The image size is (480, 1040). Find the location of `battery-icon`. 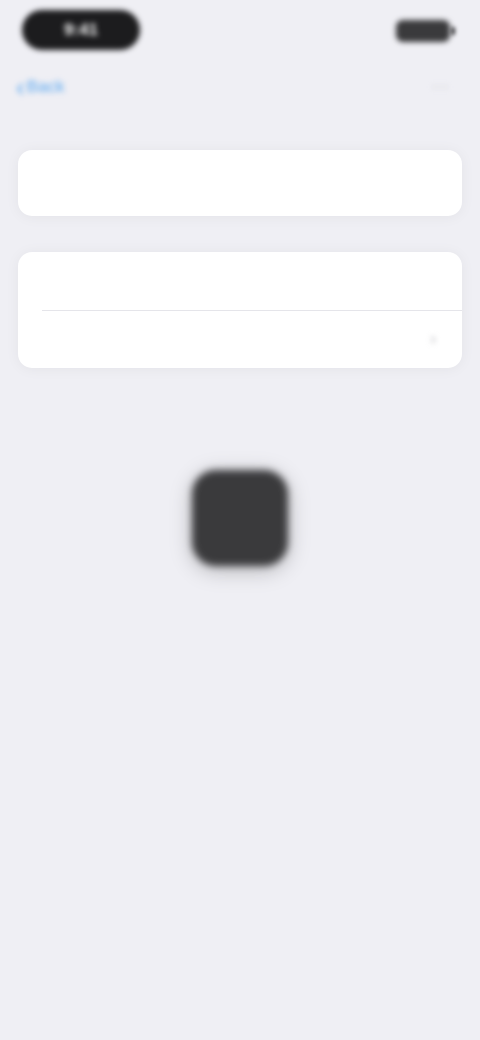

battery-icon is located at coordinates (423, 31).